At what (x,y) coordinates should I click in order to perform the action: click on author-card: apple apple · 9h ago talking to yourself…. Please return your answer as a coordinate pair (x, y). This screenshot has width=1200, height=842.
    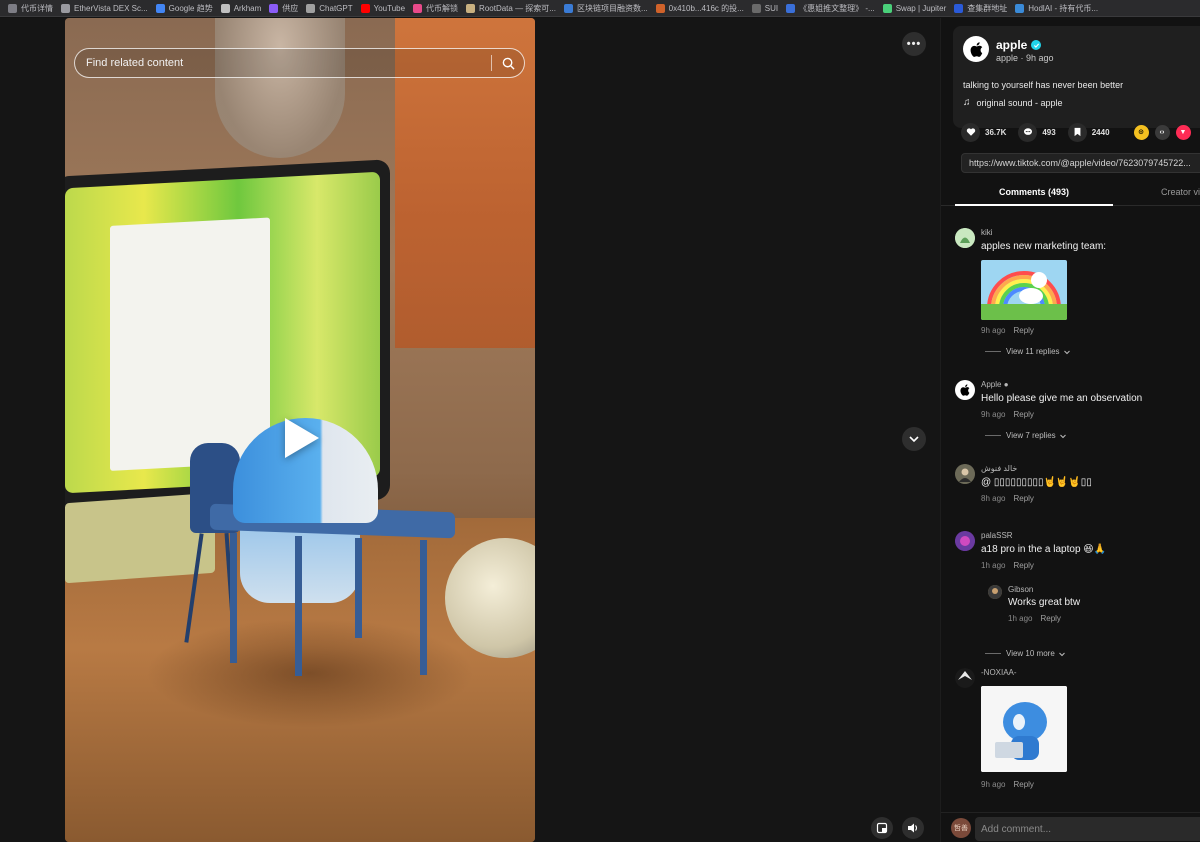
    Looking at the image, I should click on (1076, 77).